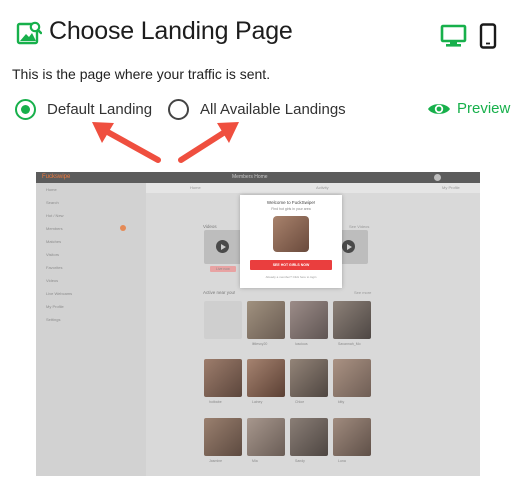 The height and width of the screenshot is (496, 520). I want to click on preview-tab: My Profile, so click(451, 187).